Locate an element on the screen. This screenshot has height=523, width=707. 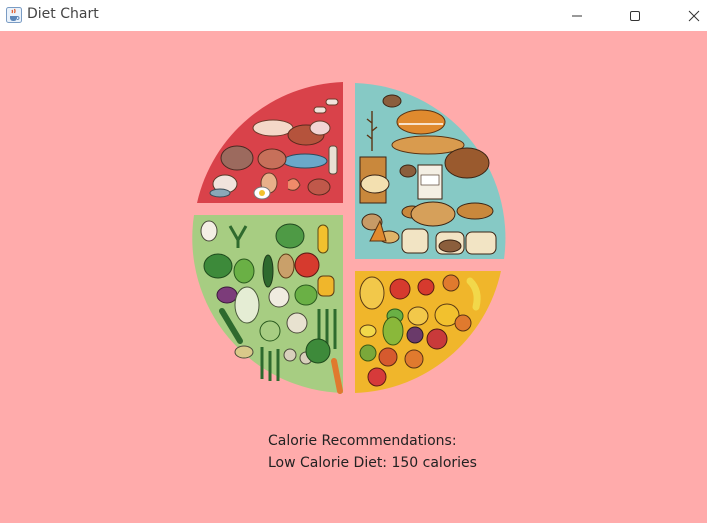
protein-section is located at coordinates (270, 142).